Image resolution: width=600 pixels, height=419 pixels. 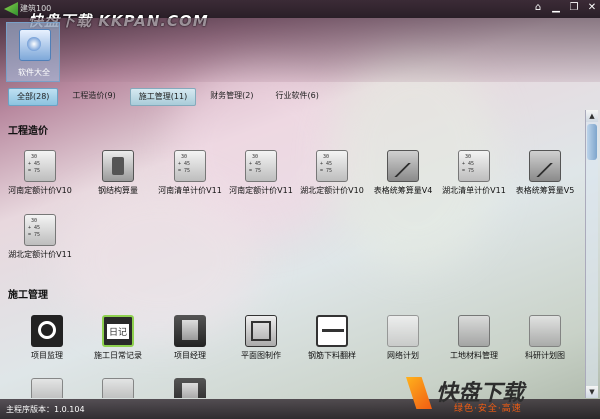 What do you see at coordinates (33, 97) in the screenshot?
I see `tab-all: 全部(28)` at bounding box center [33, 97].